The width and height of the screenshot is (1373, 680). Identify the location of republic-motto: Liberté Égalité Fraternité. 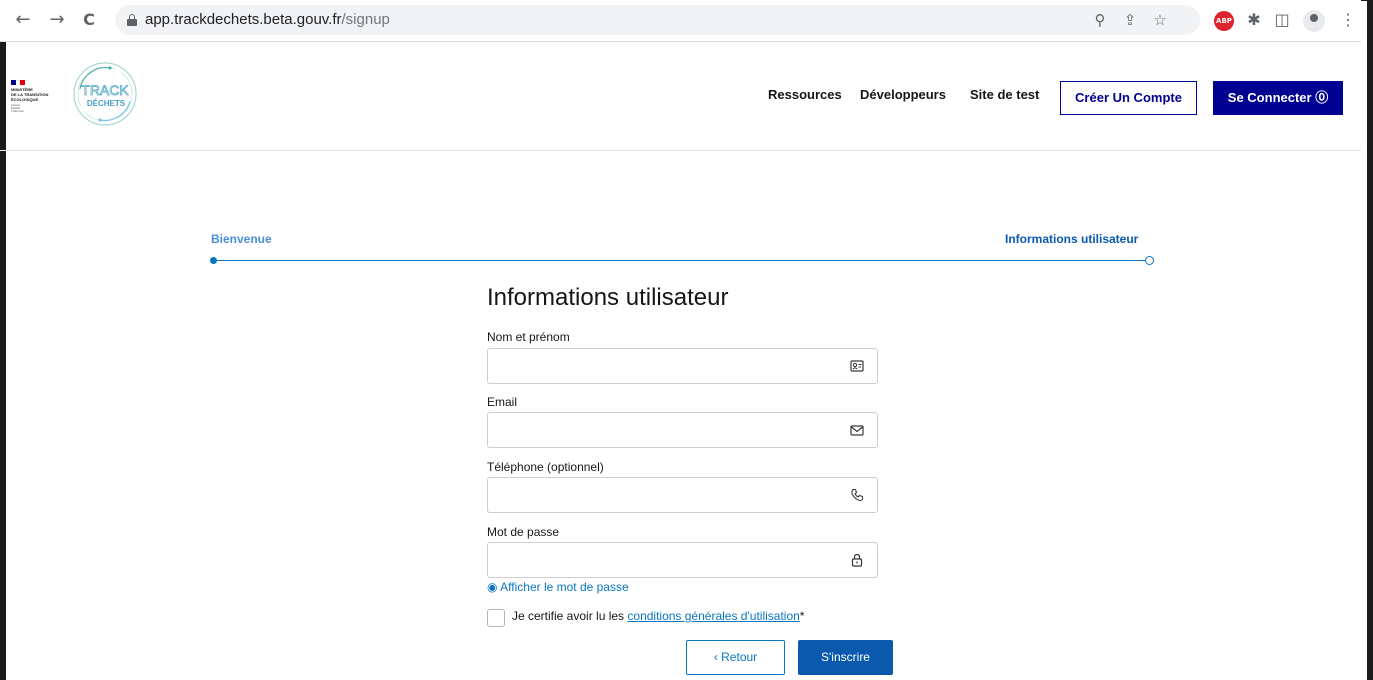
(41, 108).